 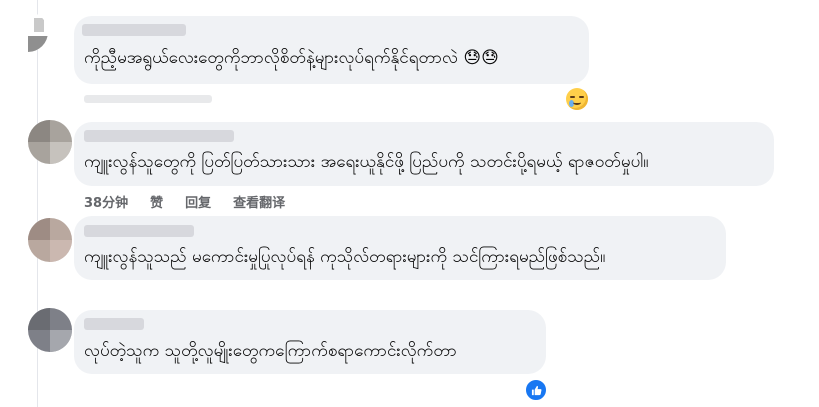 I want to click on thumbs-up-icon, so click(x=536, y=390).